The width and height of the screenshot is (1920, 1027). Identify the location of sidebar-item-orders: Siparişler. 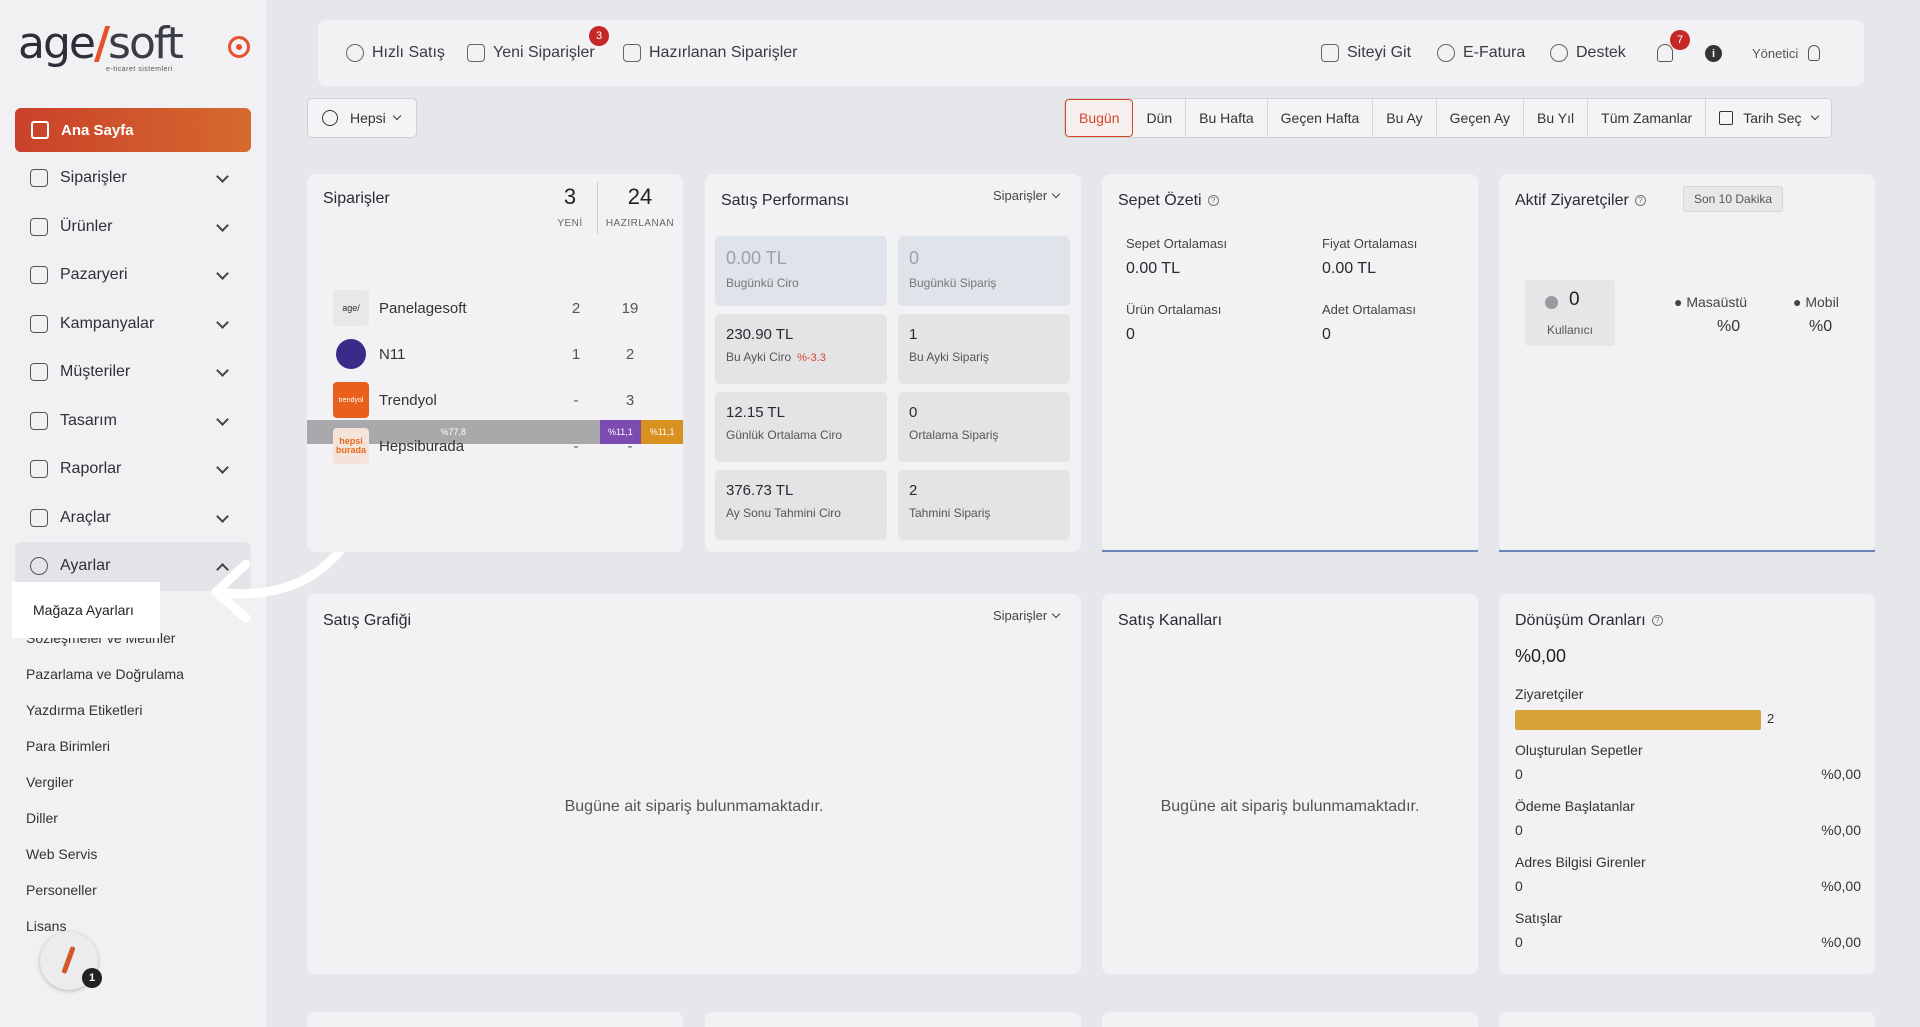
(133, 178).